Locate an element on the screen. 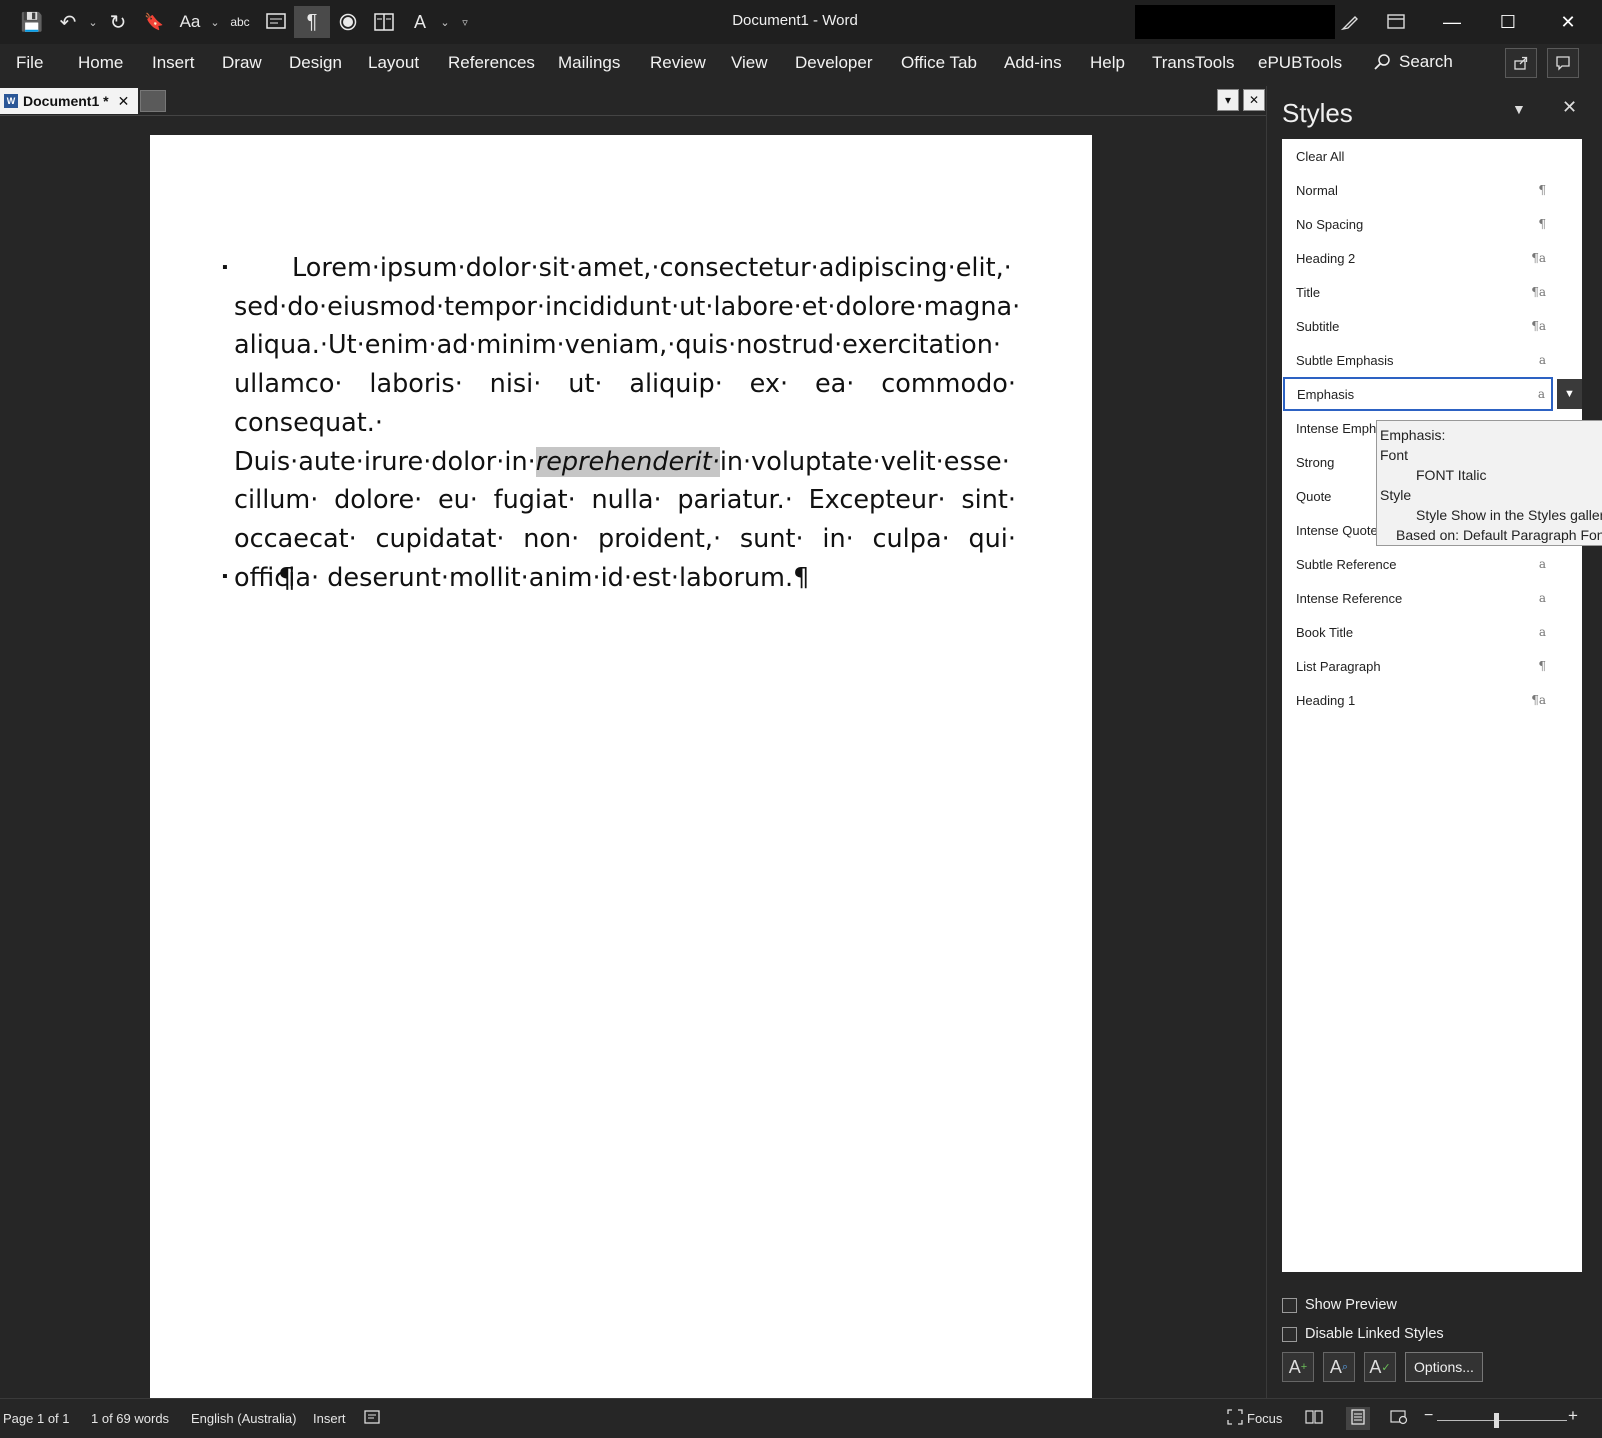 This screenshot has height=1438, width=1602. style-item-emphasis: Emphasis a is located at coordinates (1418, 394).